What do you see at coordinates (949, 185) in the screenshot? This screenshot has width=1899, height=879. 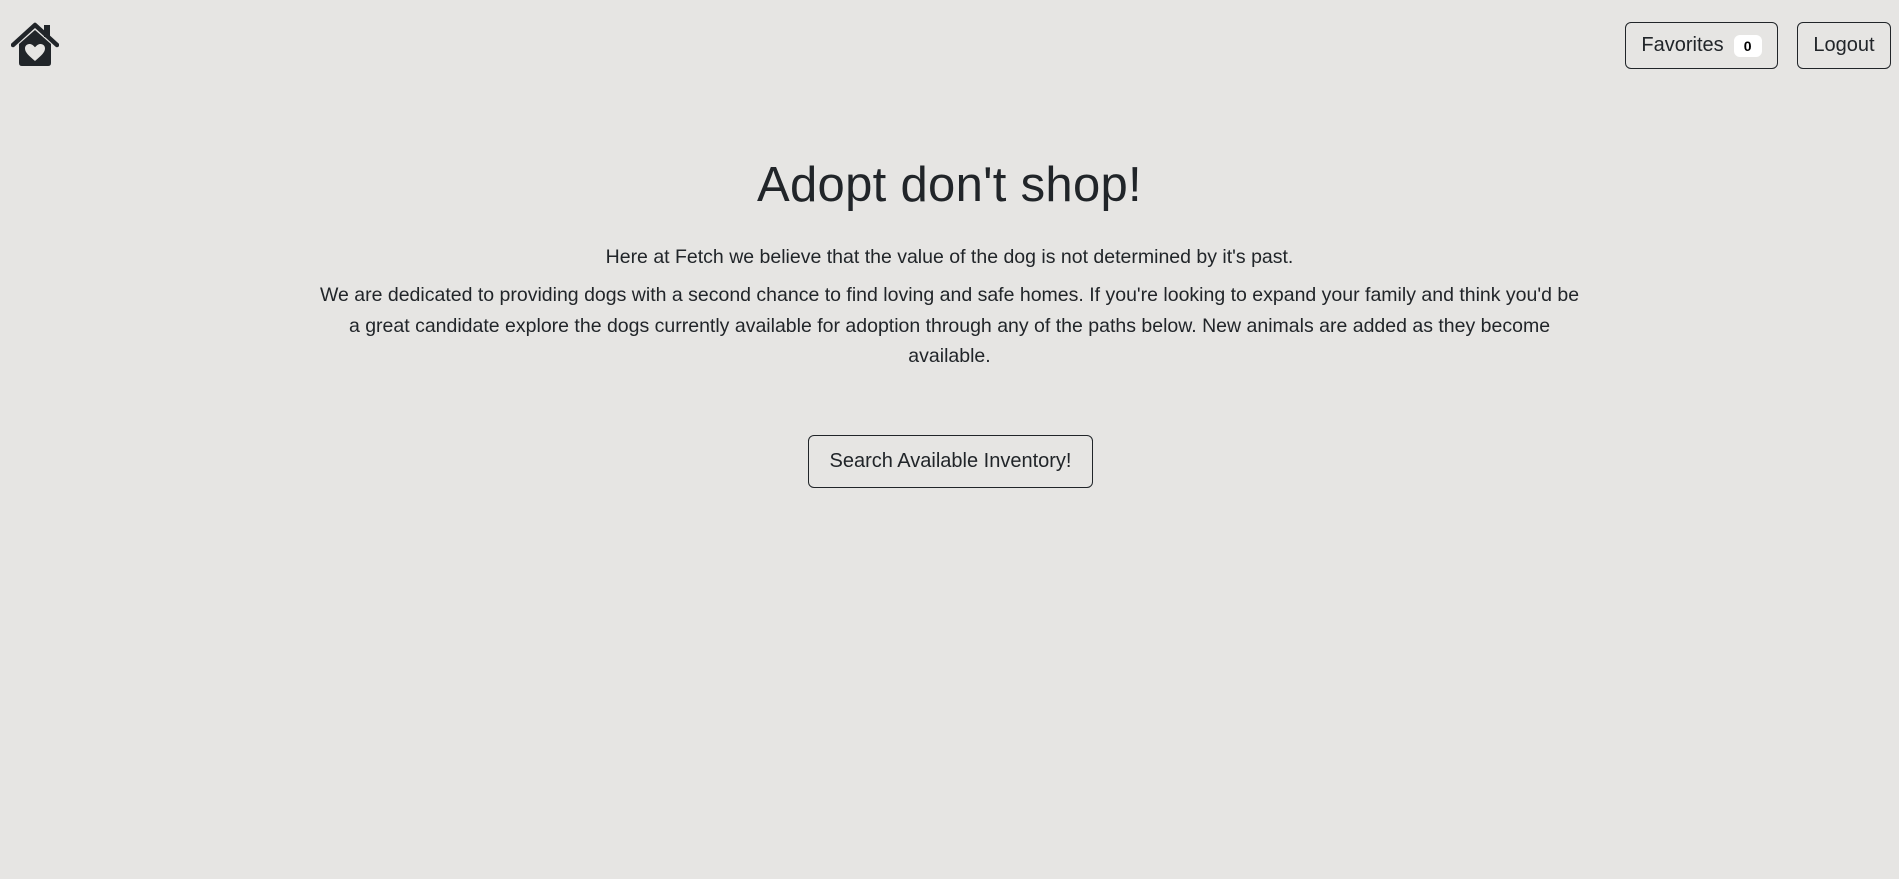 I see `page-title: Adopt don't shop!` at bounding box center [949, 185].